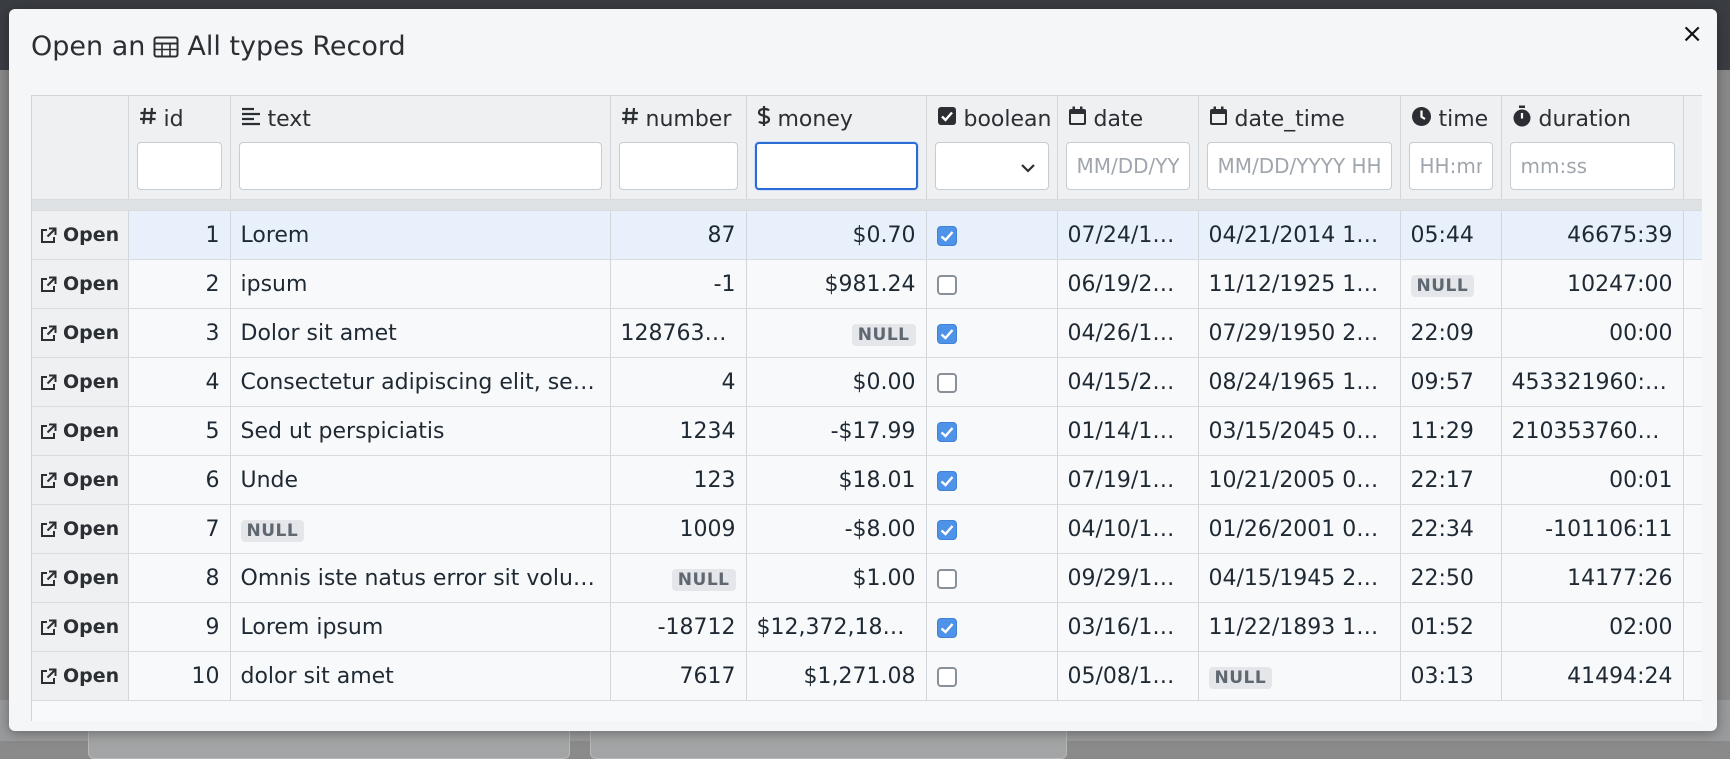  I want to click on column-title: time, so click(1451, 119).